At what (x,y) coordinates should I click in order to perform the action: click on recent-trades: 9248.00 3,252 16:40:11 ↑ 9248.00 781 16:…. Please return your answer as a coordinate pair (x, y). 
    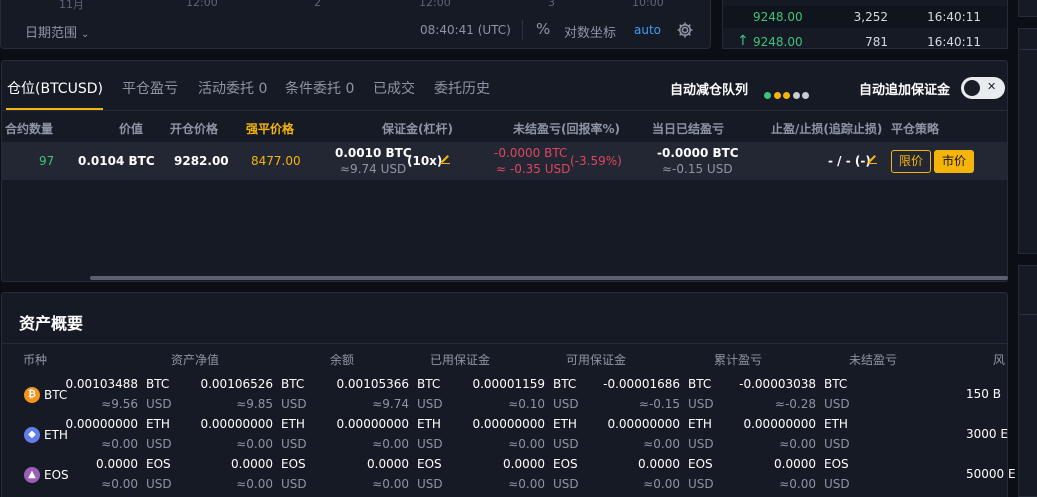
    Looking at the image, I should click on (865, 24).